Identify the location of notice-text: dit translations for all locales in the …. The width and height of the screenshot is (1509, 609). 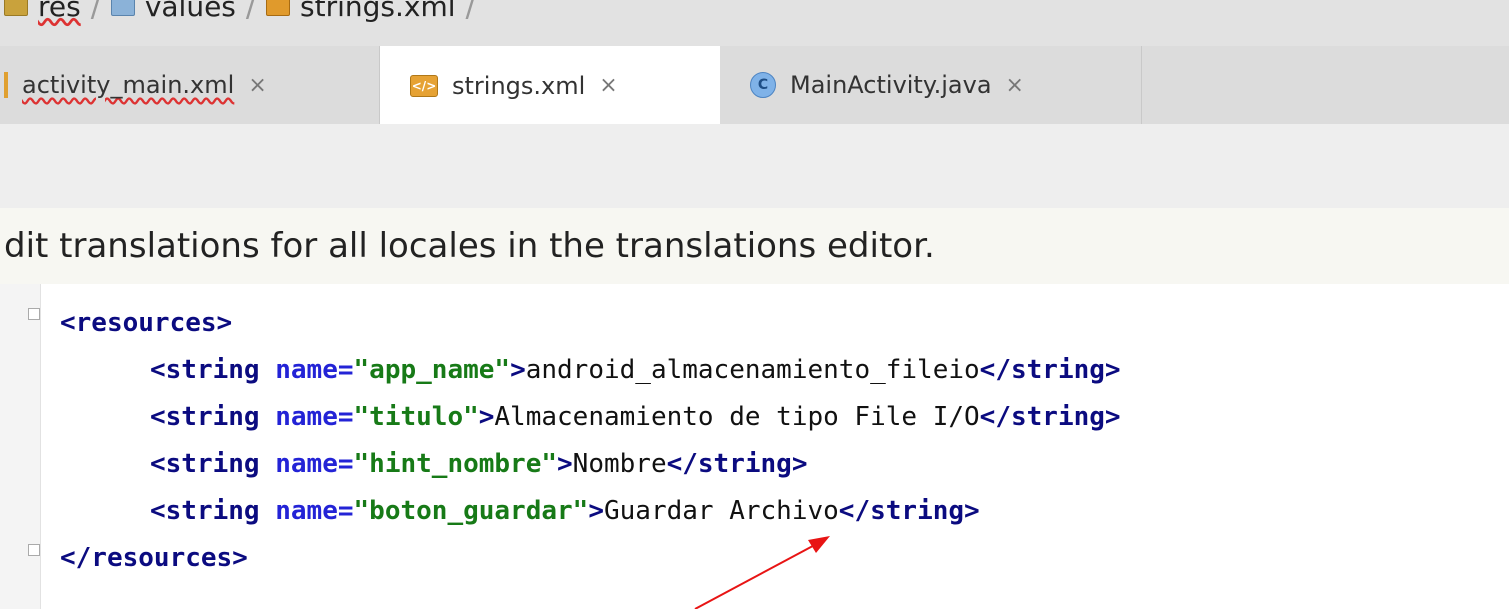
(469, 246).